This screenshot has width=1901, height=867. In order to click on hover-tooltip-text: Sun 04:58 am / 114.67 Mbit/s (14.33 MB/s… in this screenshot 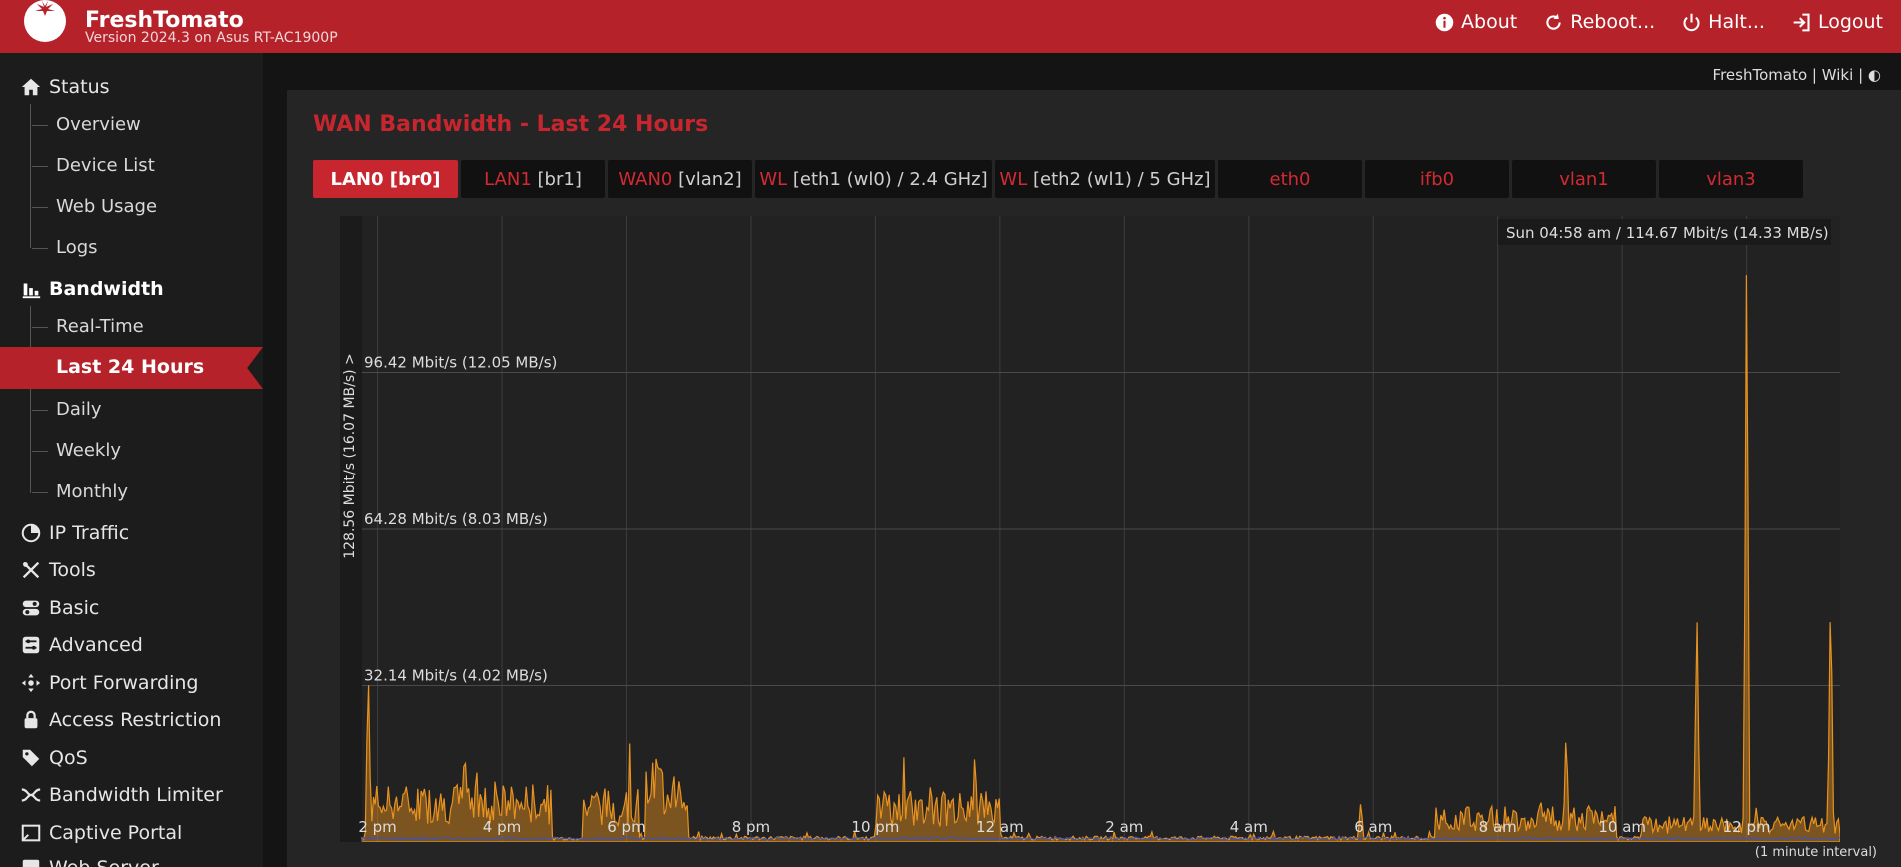, I will do `click(1667, 233)`.